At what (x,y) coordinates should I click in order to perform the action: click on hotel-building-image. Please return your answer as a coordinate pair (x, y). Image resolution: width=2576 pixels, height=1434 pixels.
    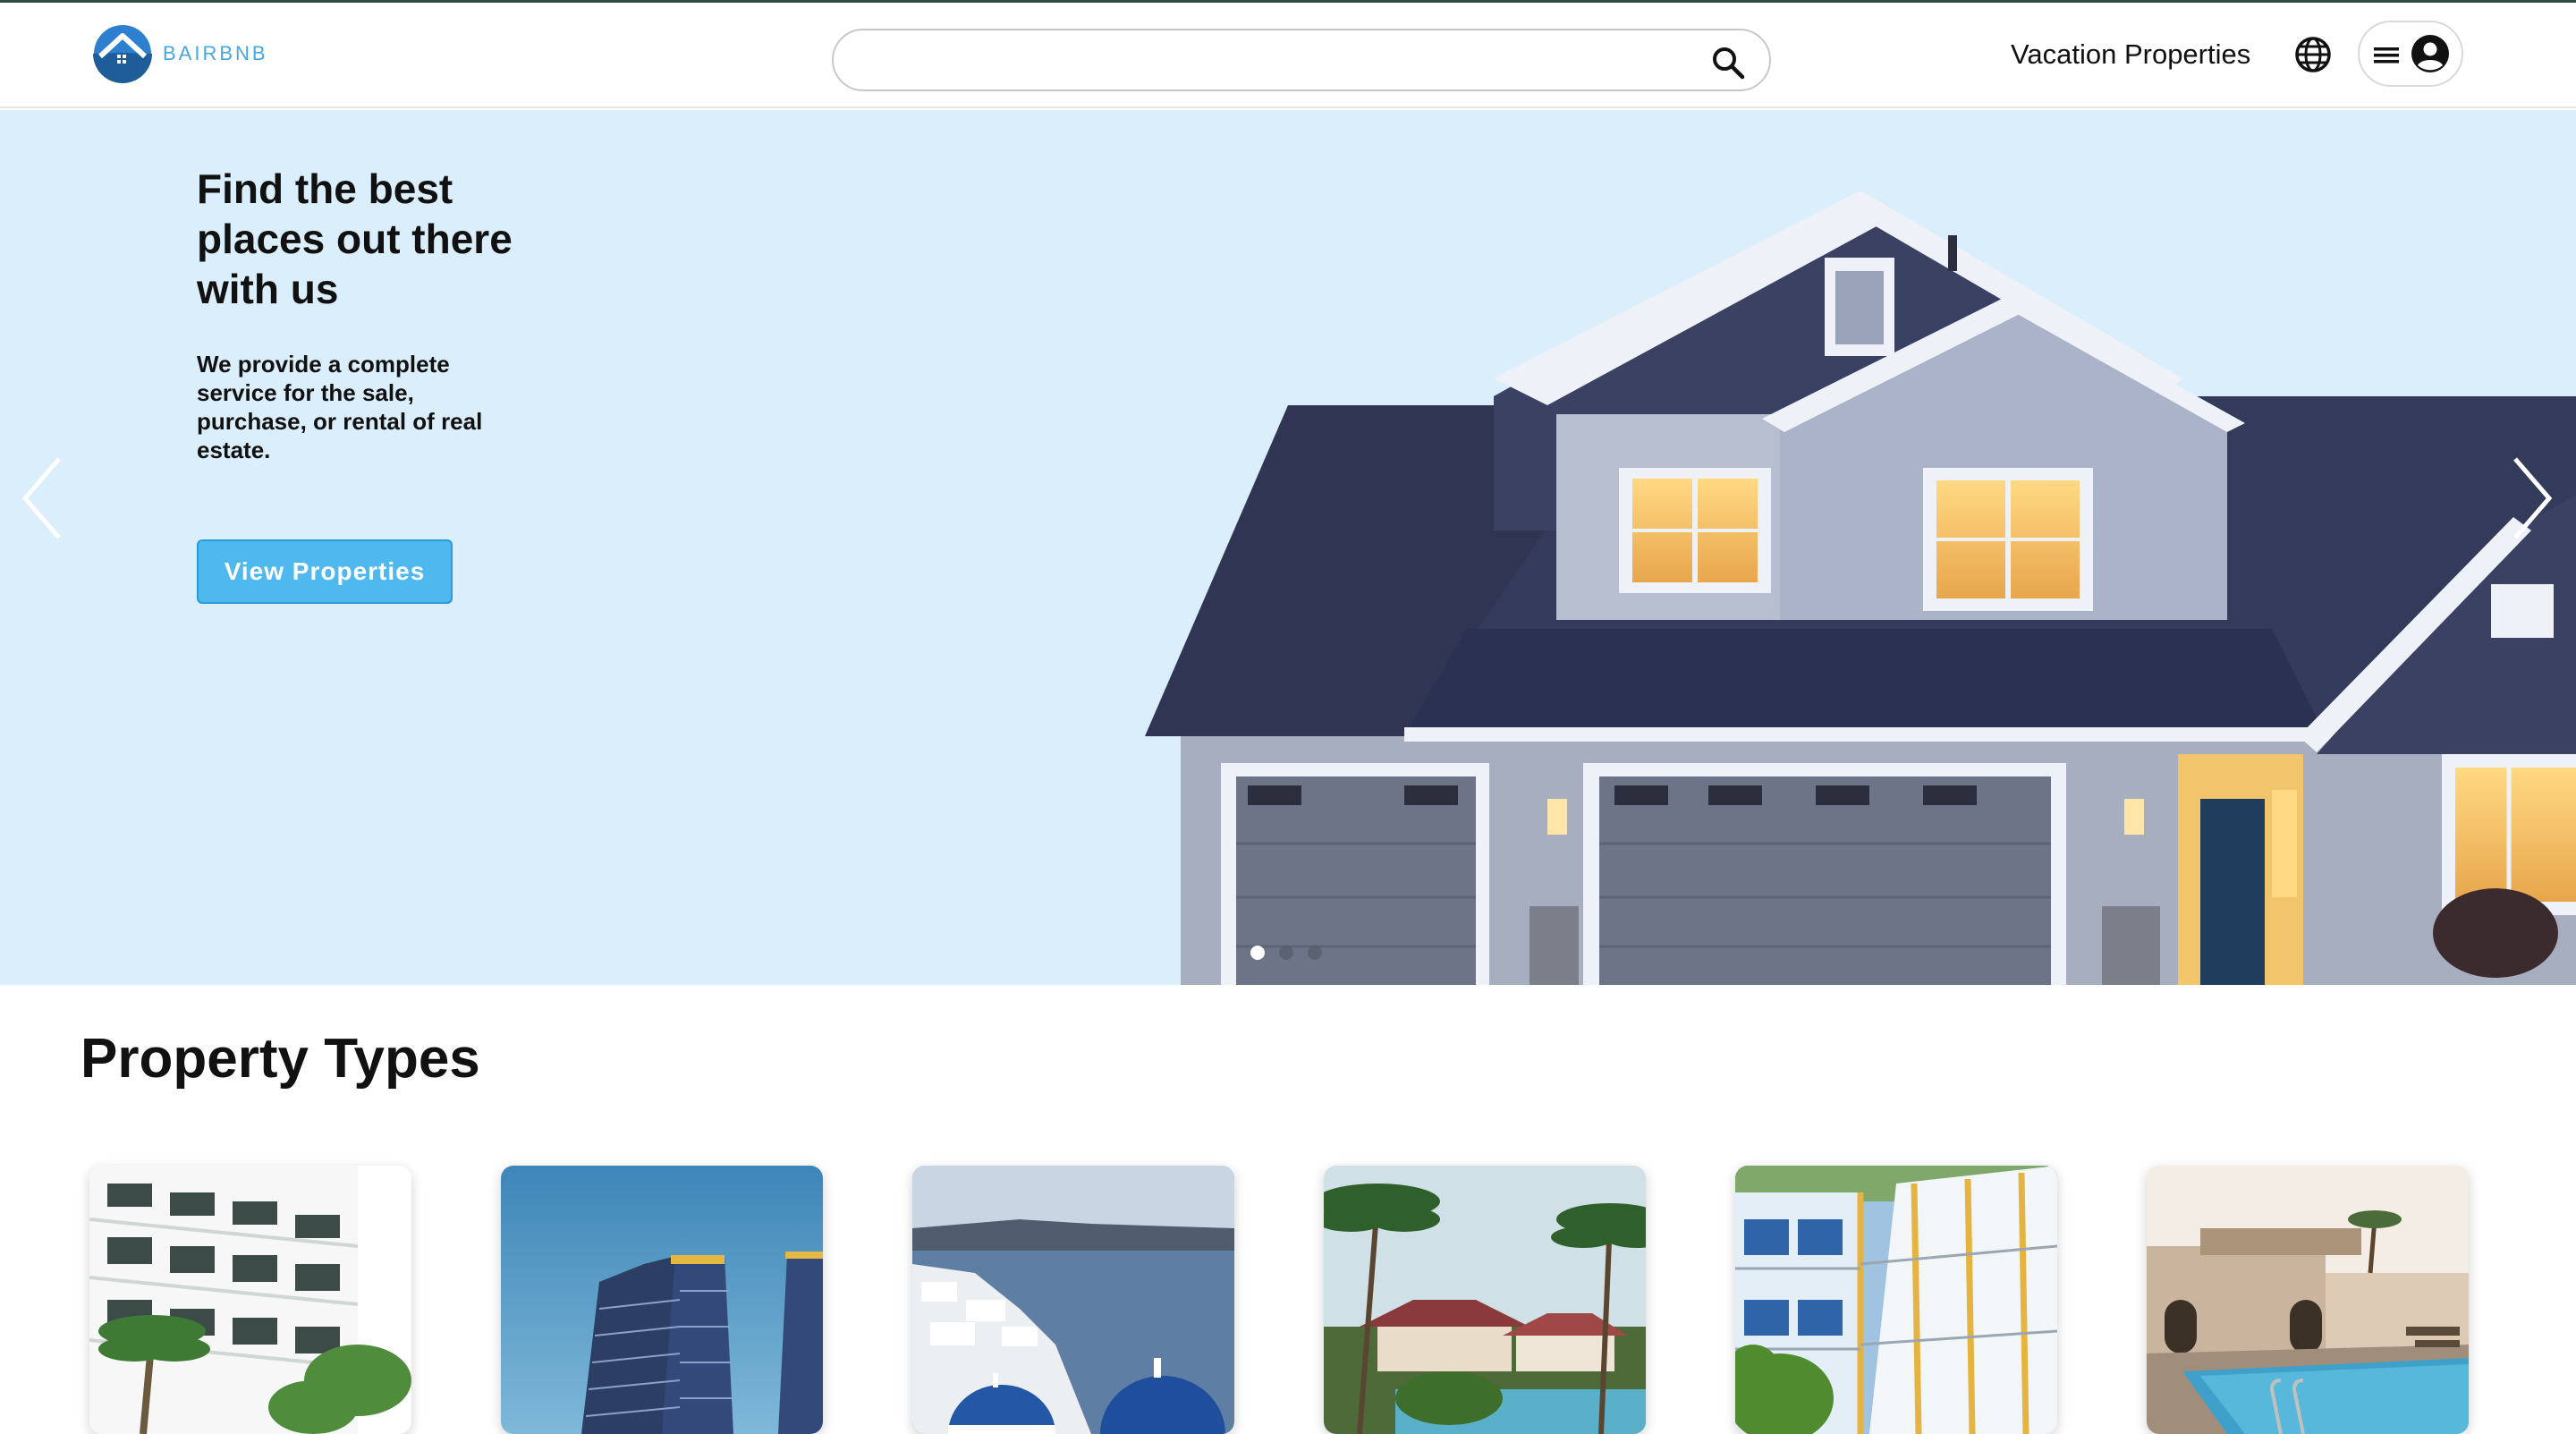
    Looking at the image, I should click on (250, 1300).